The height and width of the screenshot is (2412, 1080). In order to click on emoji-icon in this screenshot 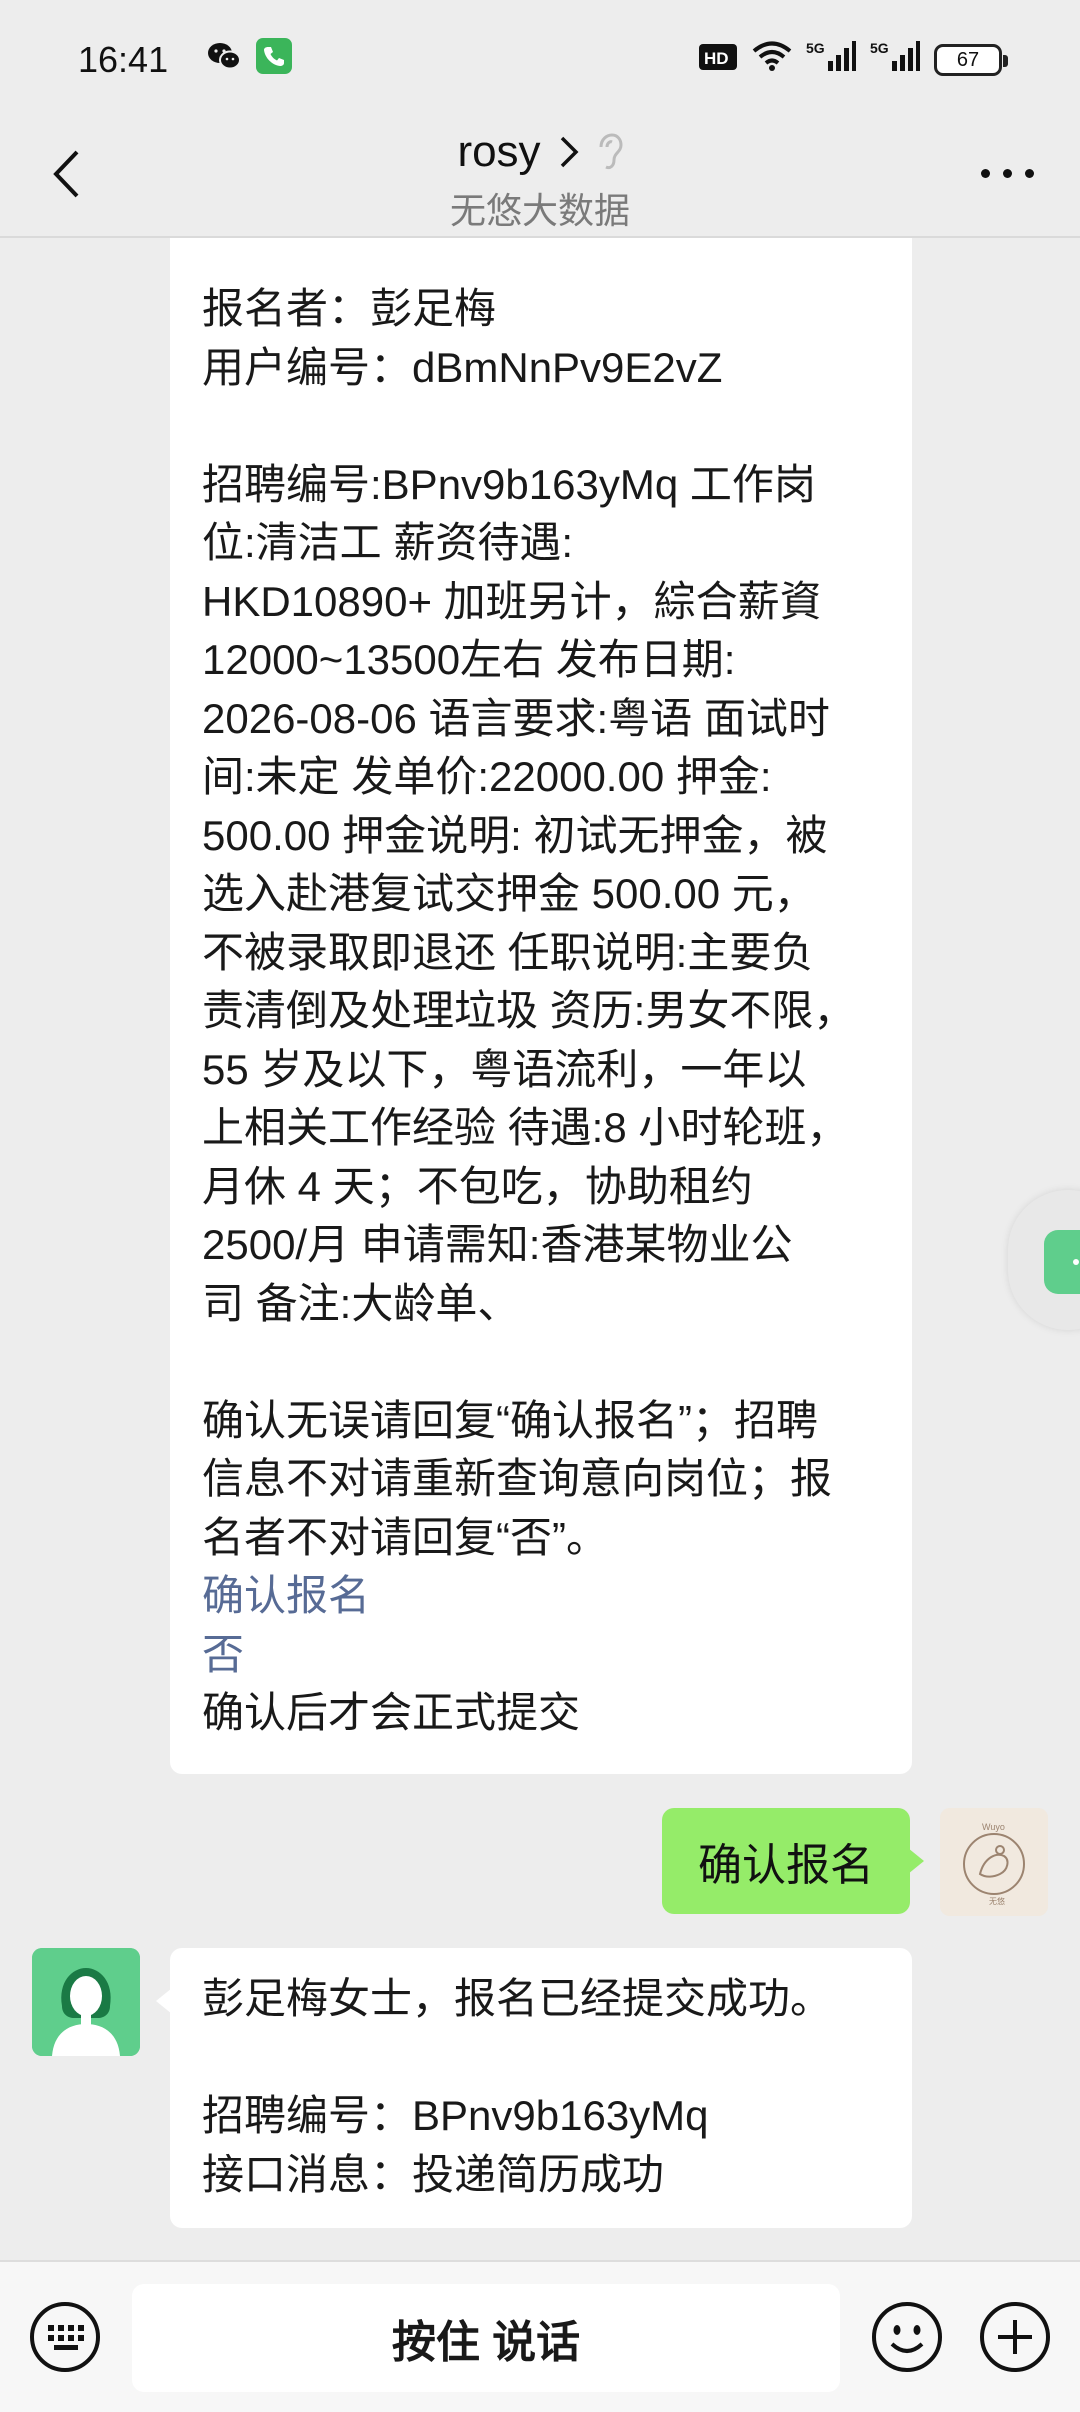, I will do `click(907, 2337)`.